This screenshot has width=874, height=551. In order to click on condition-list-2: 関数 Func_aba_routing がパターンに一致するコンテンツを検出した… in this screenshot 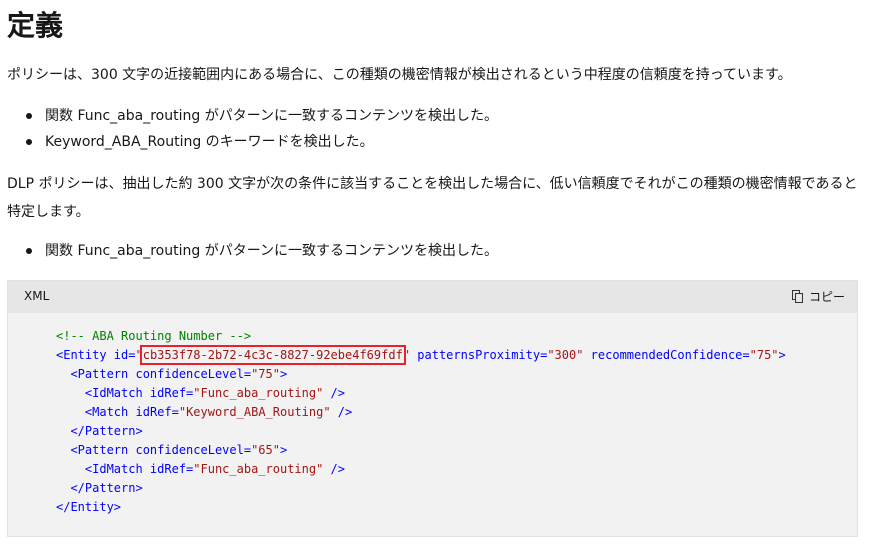, I will do `click(249, 251)`.